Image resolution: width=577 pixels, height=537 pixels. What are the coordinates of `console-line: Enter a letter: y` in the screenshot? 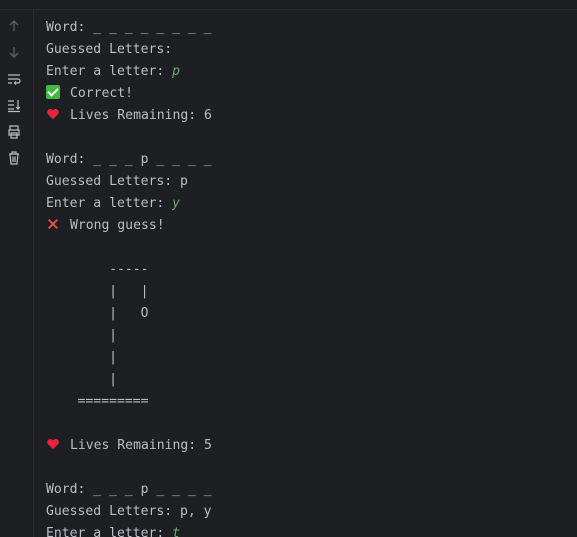 It's located at (306, 204).